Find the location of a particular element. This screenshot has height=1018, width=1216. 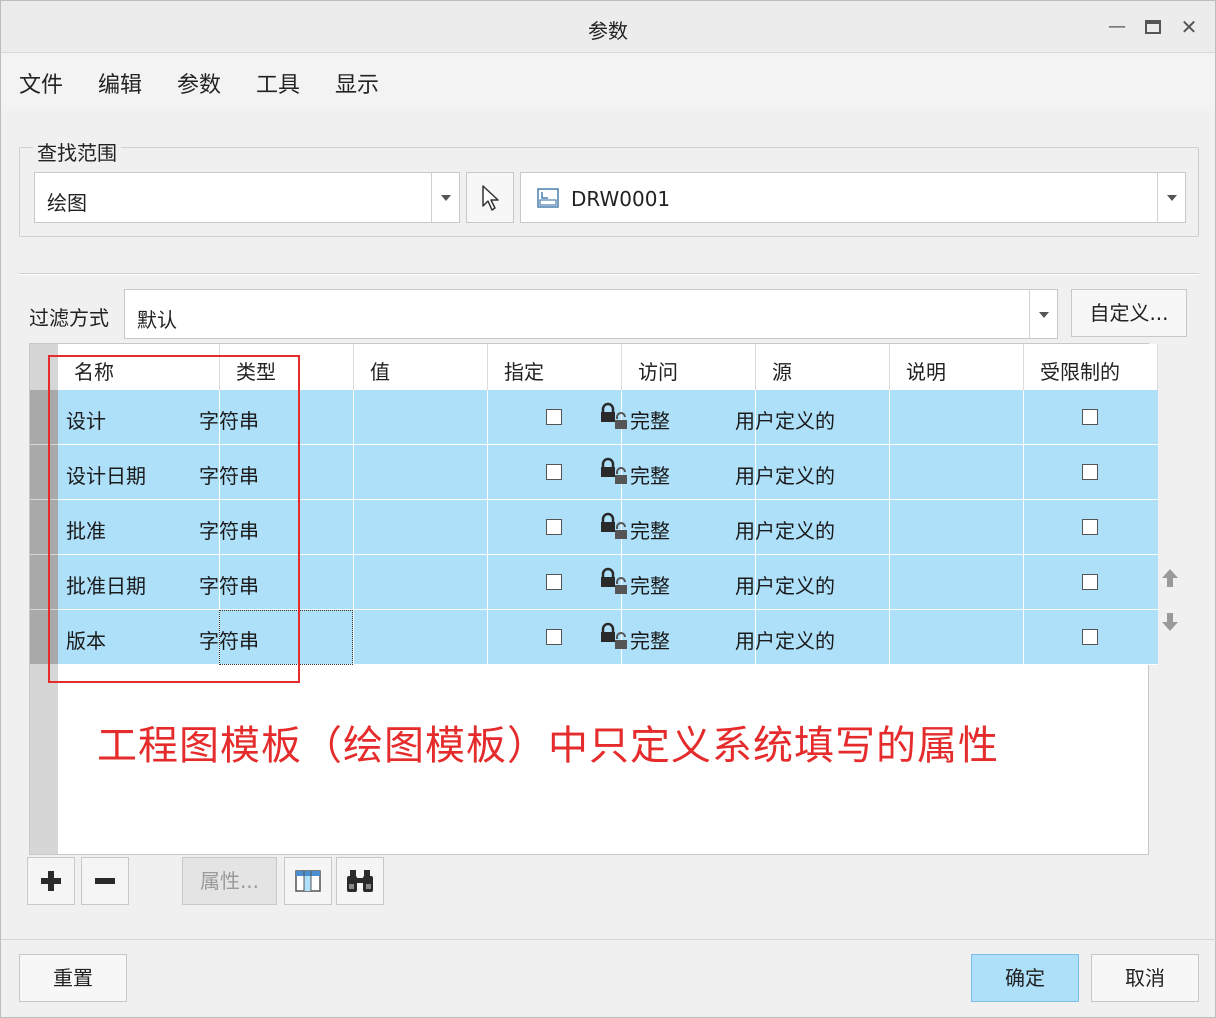

menu-edit: 编辑 is located at coordinates (120, 83).